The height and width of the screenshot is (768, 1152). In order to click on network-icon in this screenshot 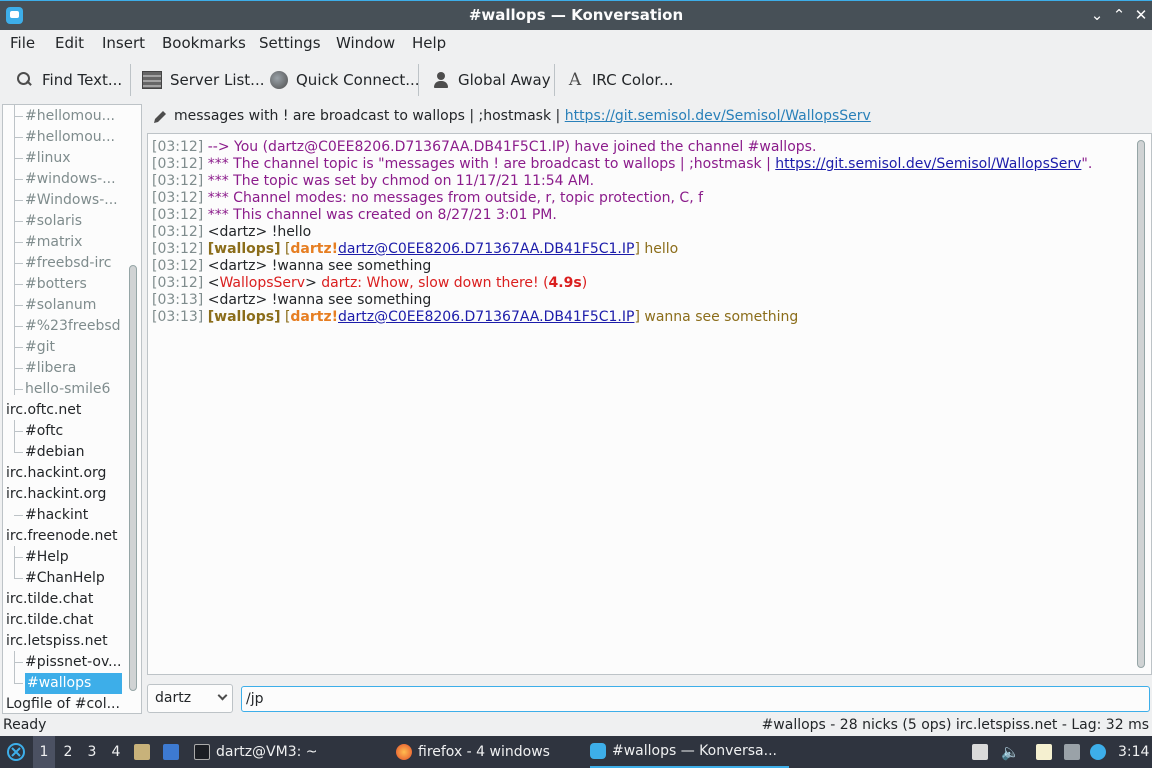, I will do `click(1072, 752)`.